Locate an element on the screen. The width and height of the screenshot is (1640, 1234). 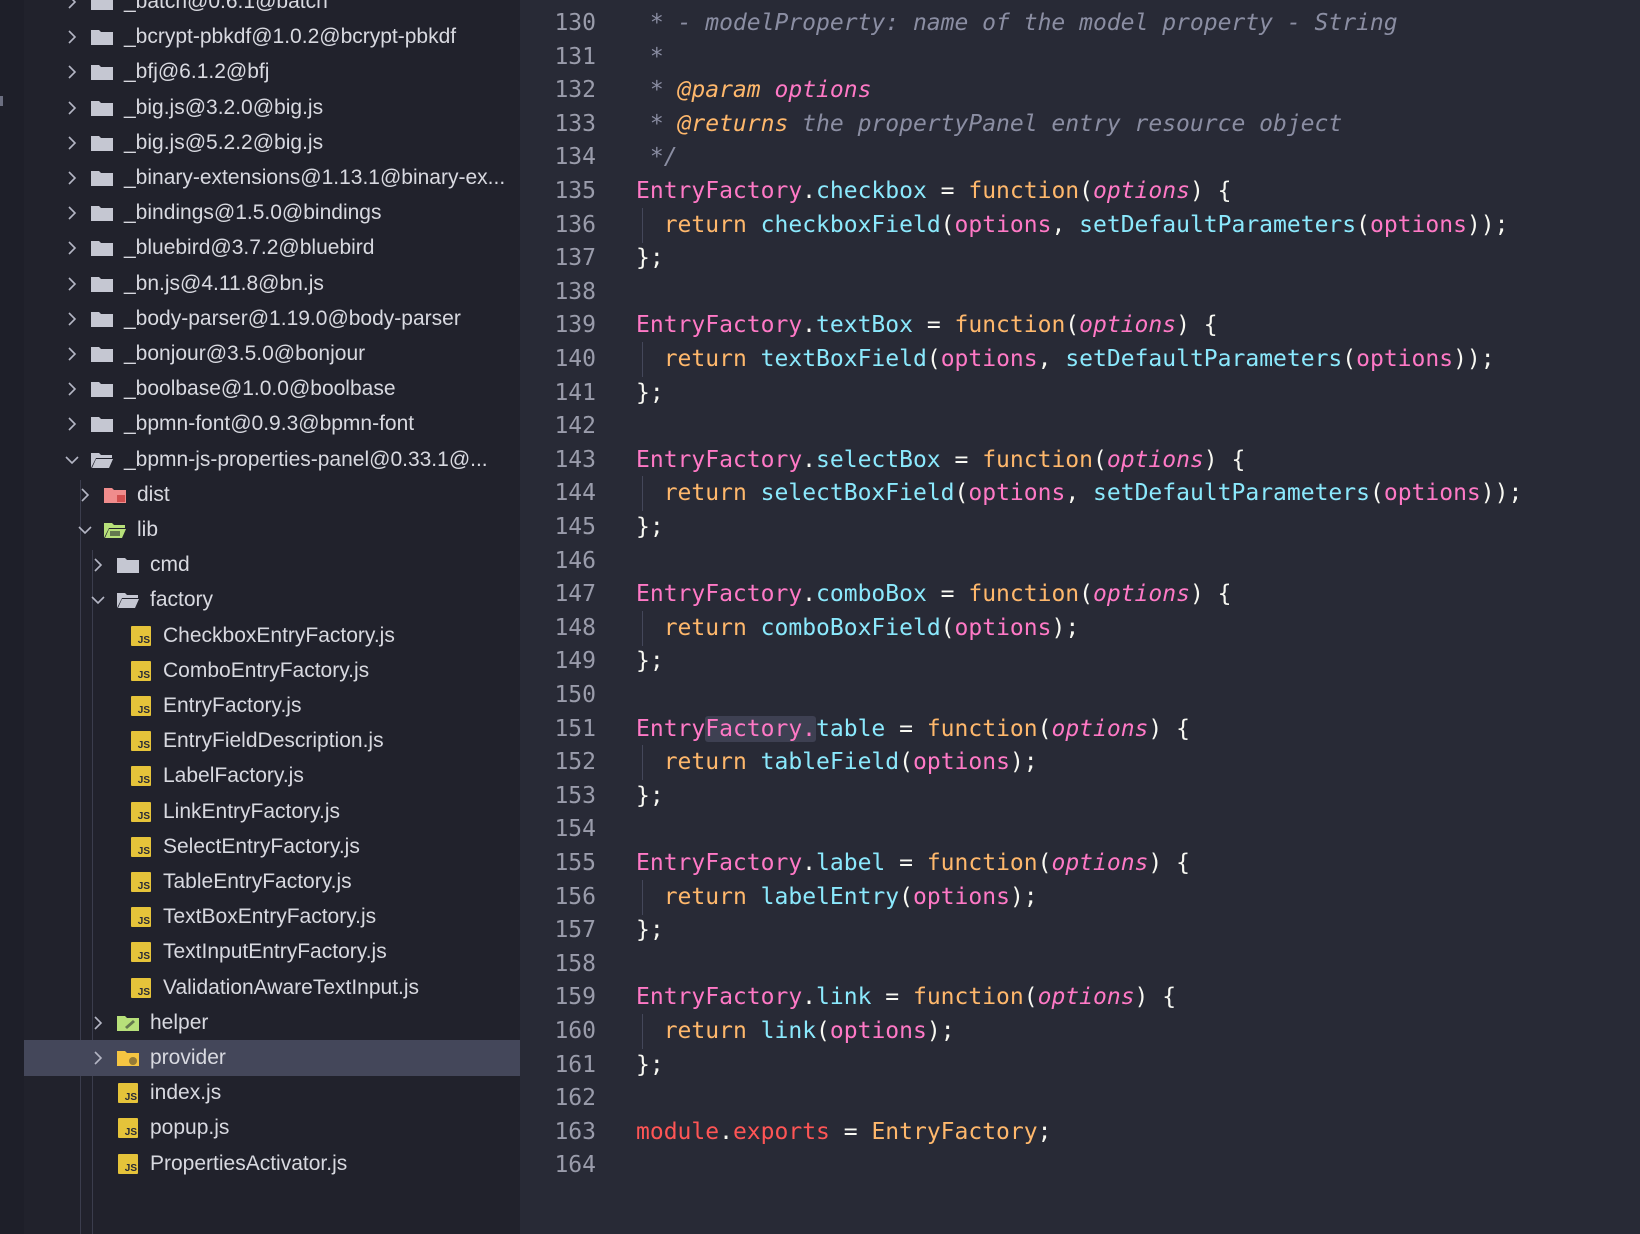
tree-file-item: JS SelectEntryFactory.js is located at coordinates (272, 847).